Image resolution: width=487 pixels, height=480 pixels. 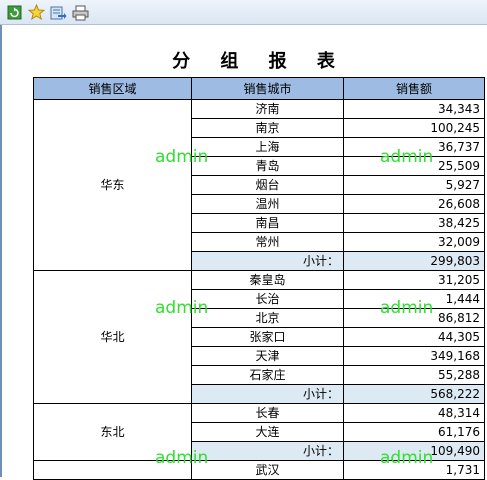 I want to click on city-cell: 石家庄, so click(x=267, y=375).